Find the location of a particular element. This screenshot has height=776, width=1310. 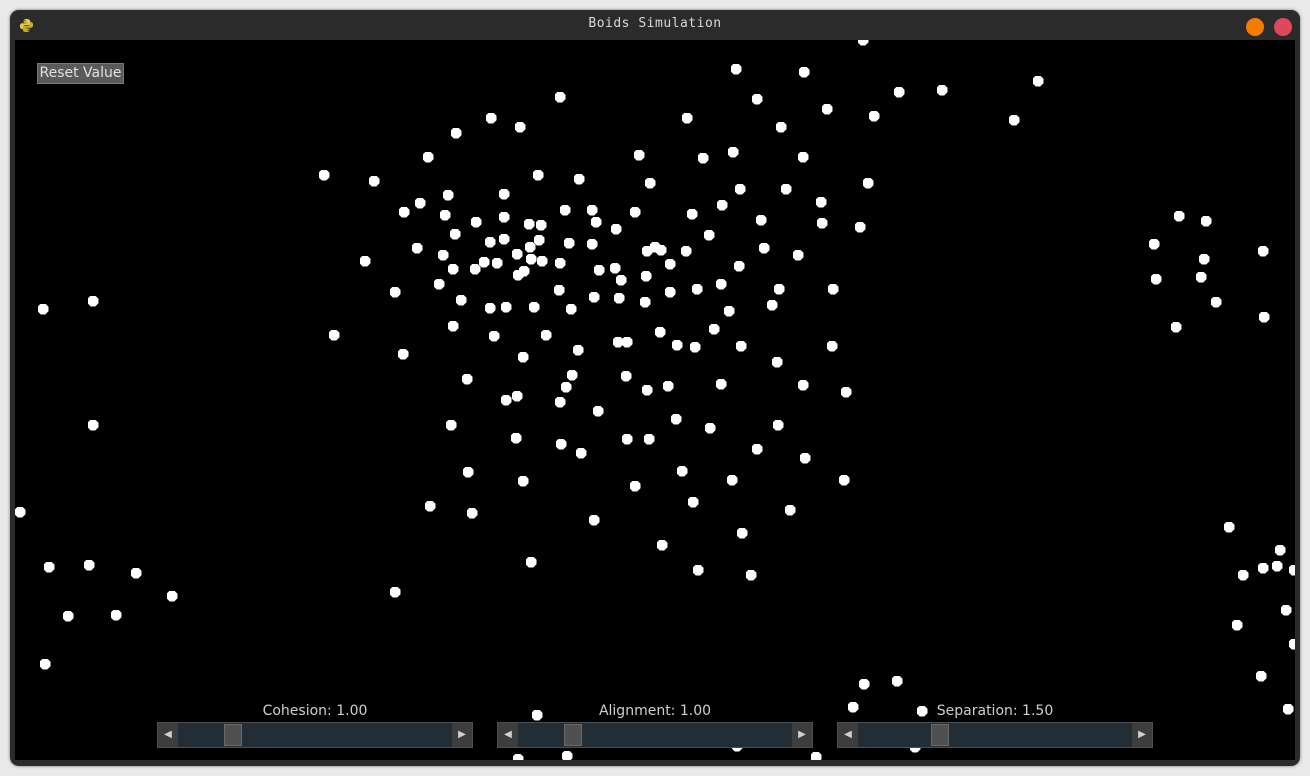

alignment-slider: ◀ ▶ is located at coordinates (655, 735).